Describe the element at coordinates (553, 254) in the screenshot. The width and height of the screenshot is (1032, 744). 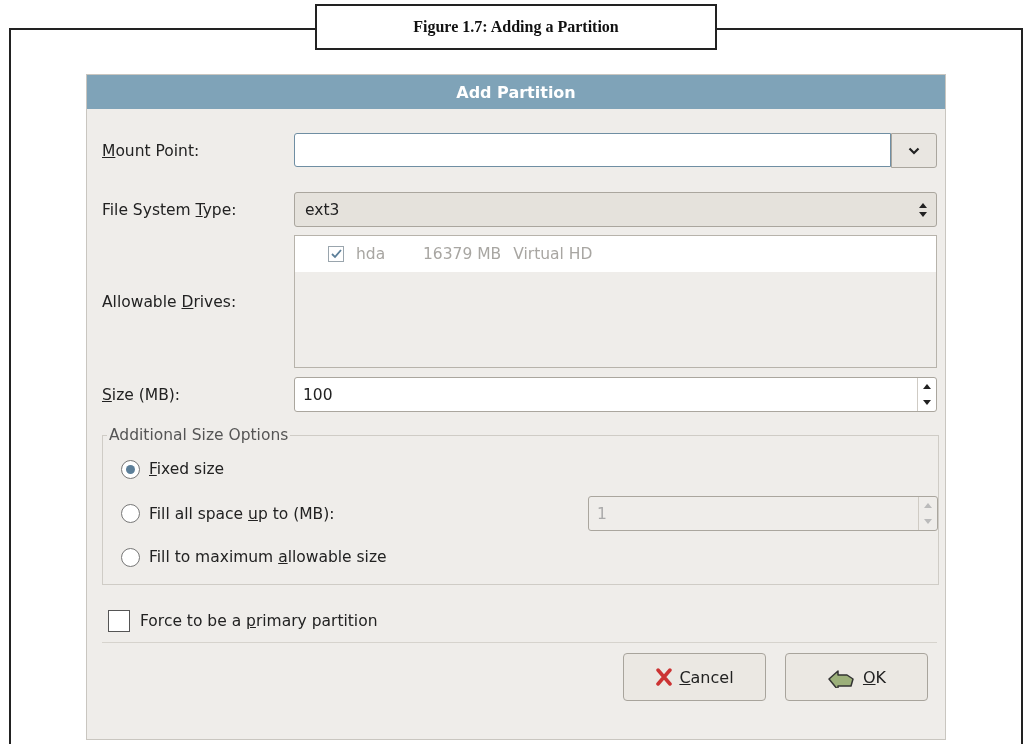
I see `drive-model: Virtual HD` at that location.